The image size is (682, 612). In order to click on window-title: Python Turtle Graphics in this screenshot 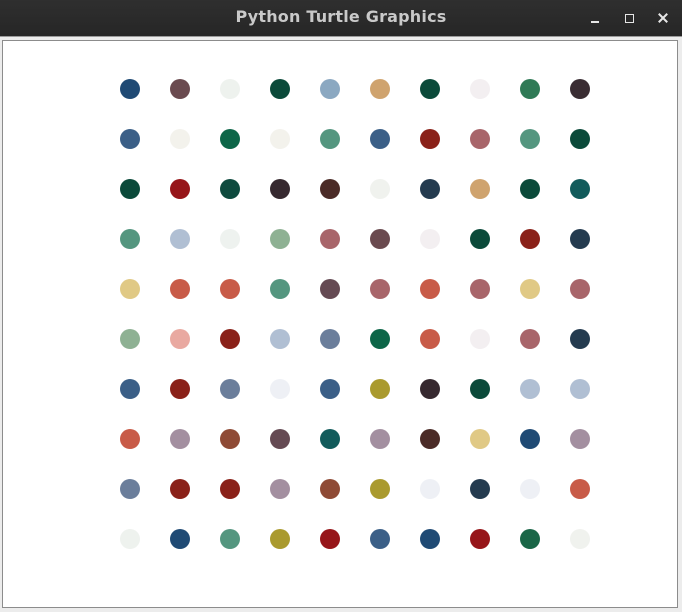, I will do `click(341, 16)`.